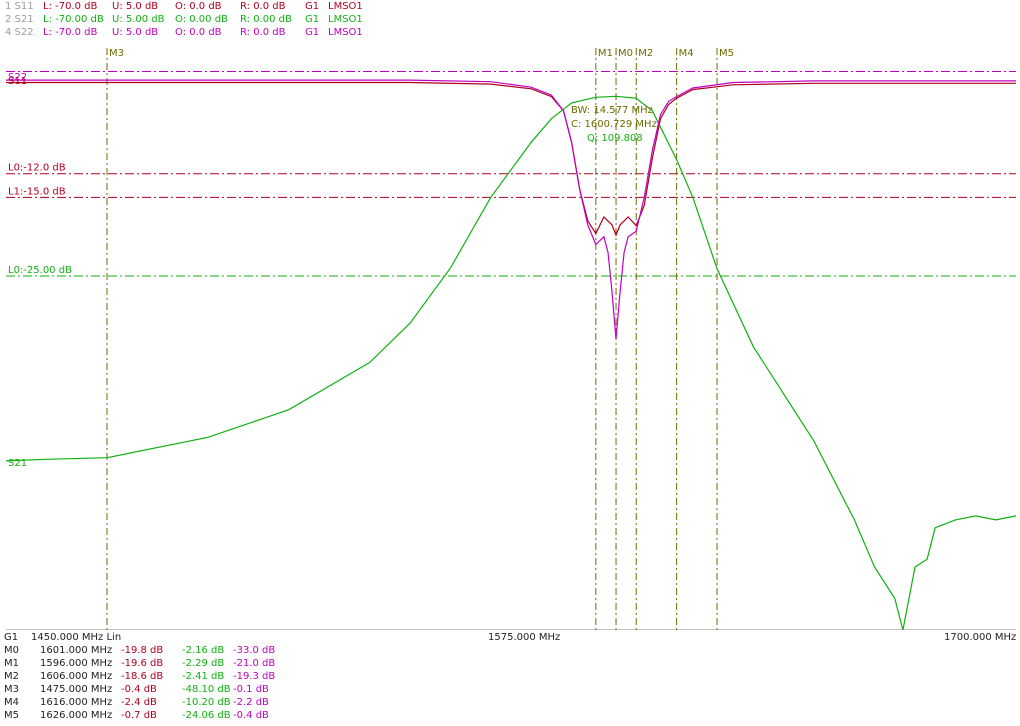  Describe the element at coordinates (138, 19) in the screenshot. I see `trace-upper: U: 5.00 dB` at that location.